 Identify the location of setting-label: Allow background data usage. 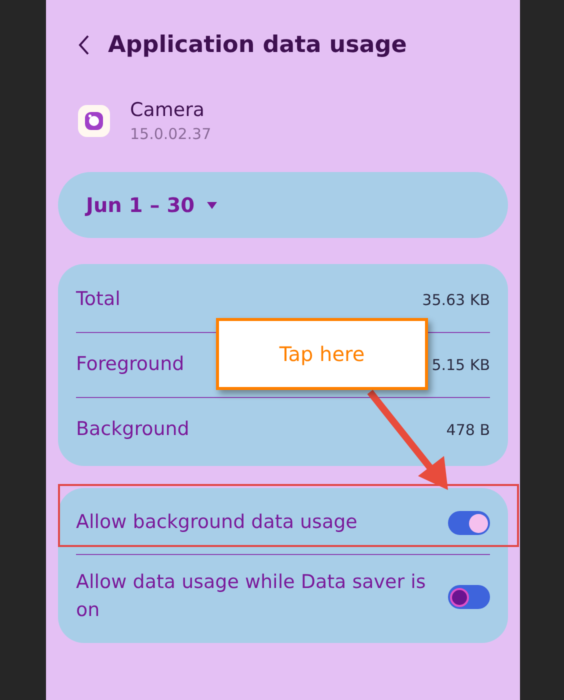
(217, 523).